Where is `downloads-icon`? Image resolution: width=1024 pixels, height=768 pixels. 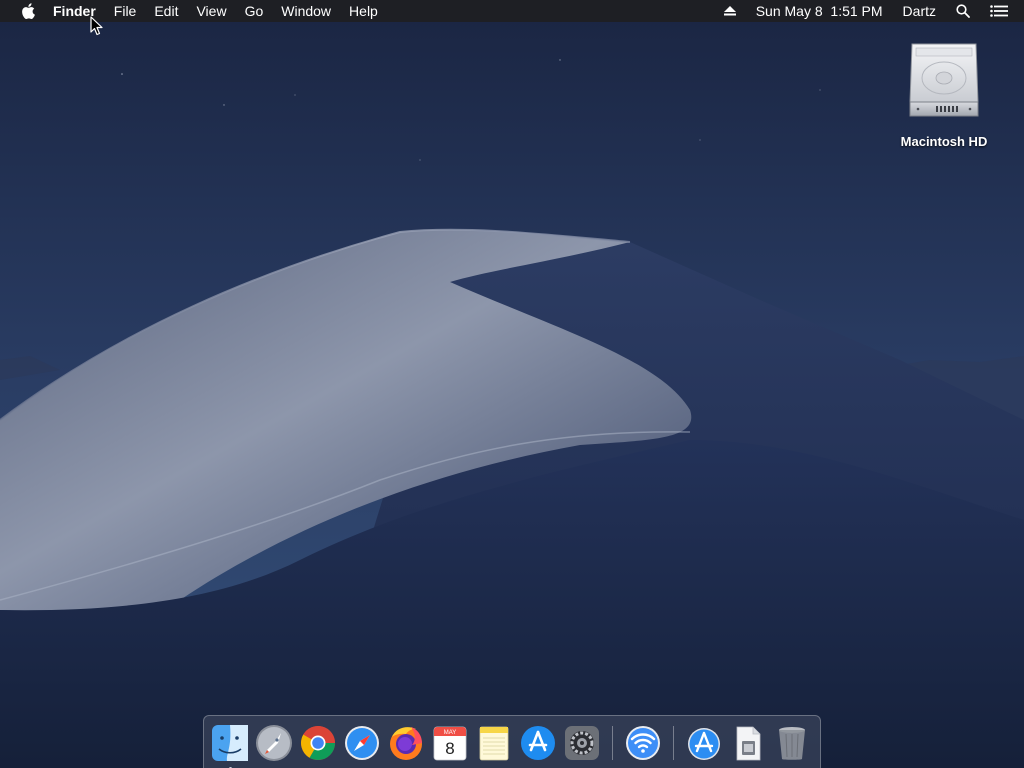
downloads-icon is located at coordinates (748, 743).